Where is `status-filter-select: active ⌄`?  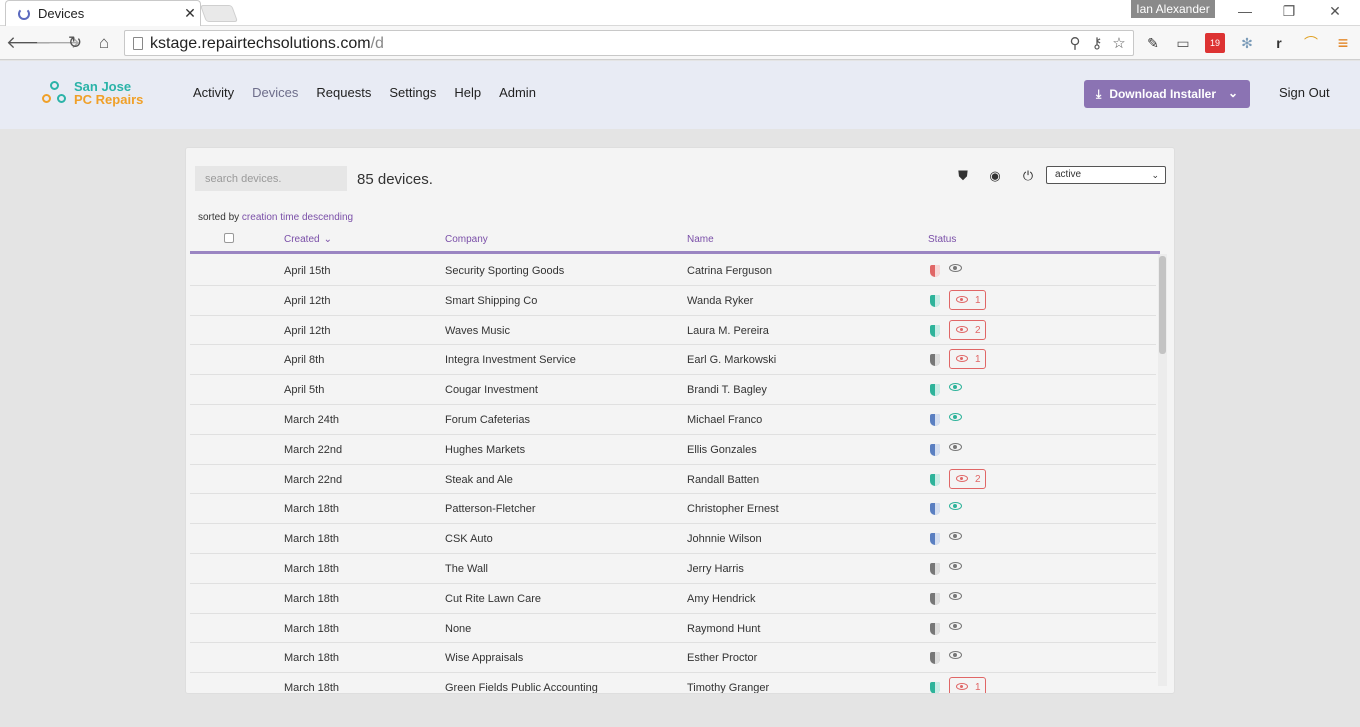 status-filter-select: active ⌄ is located at coordinates (1106, 175).